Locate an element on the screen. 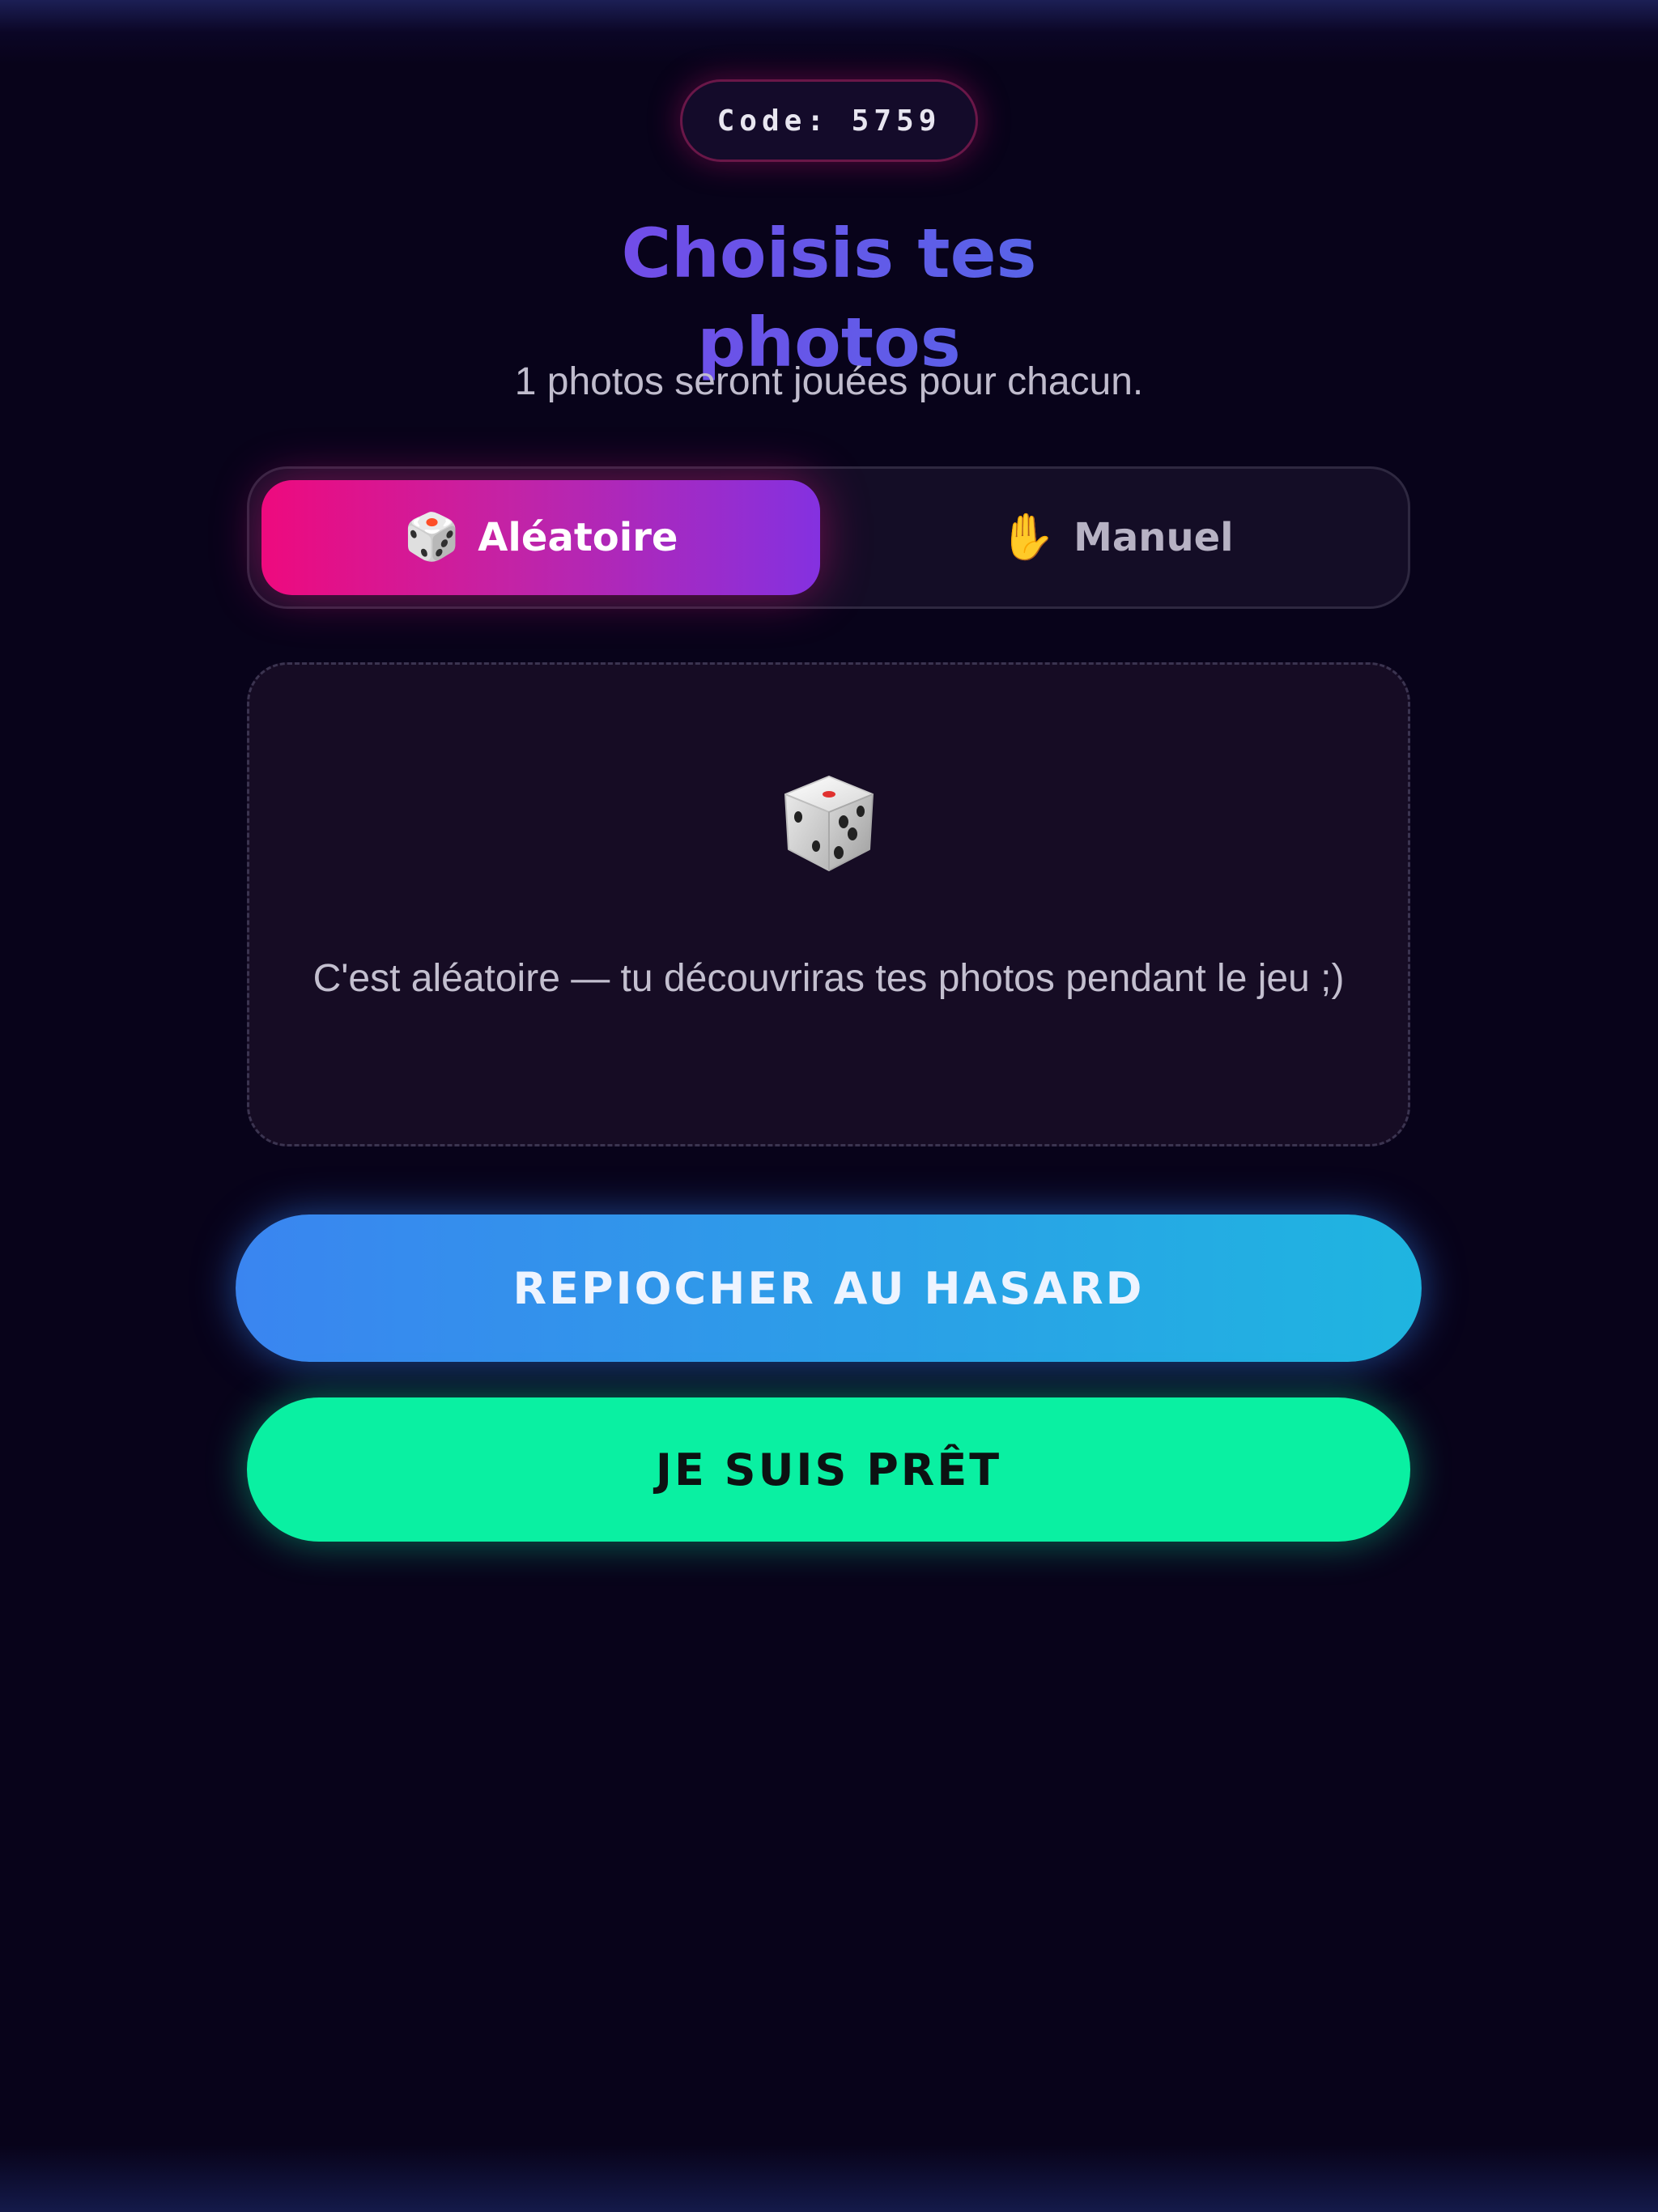 The image size is (1658, 2212). mode-option-random: 🎲 Aléatoire is located at coordinates (540, 538).